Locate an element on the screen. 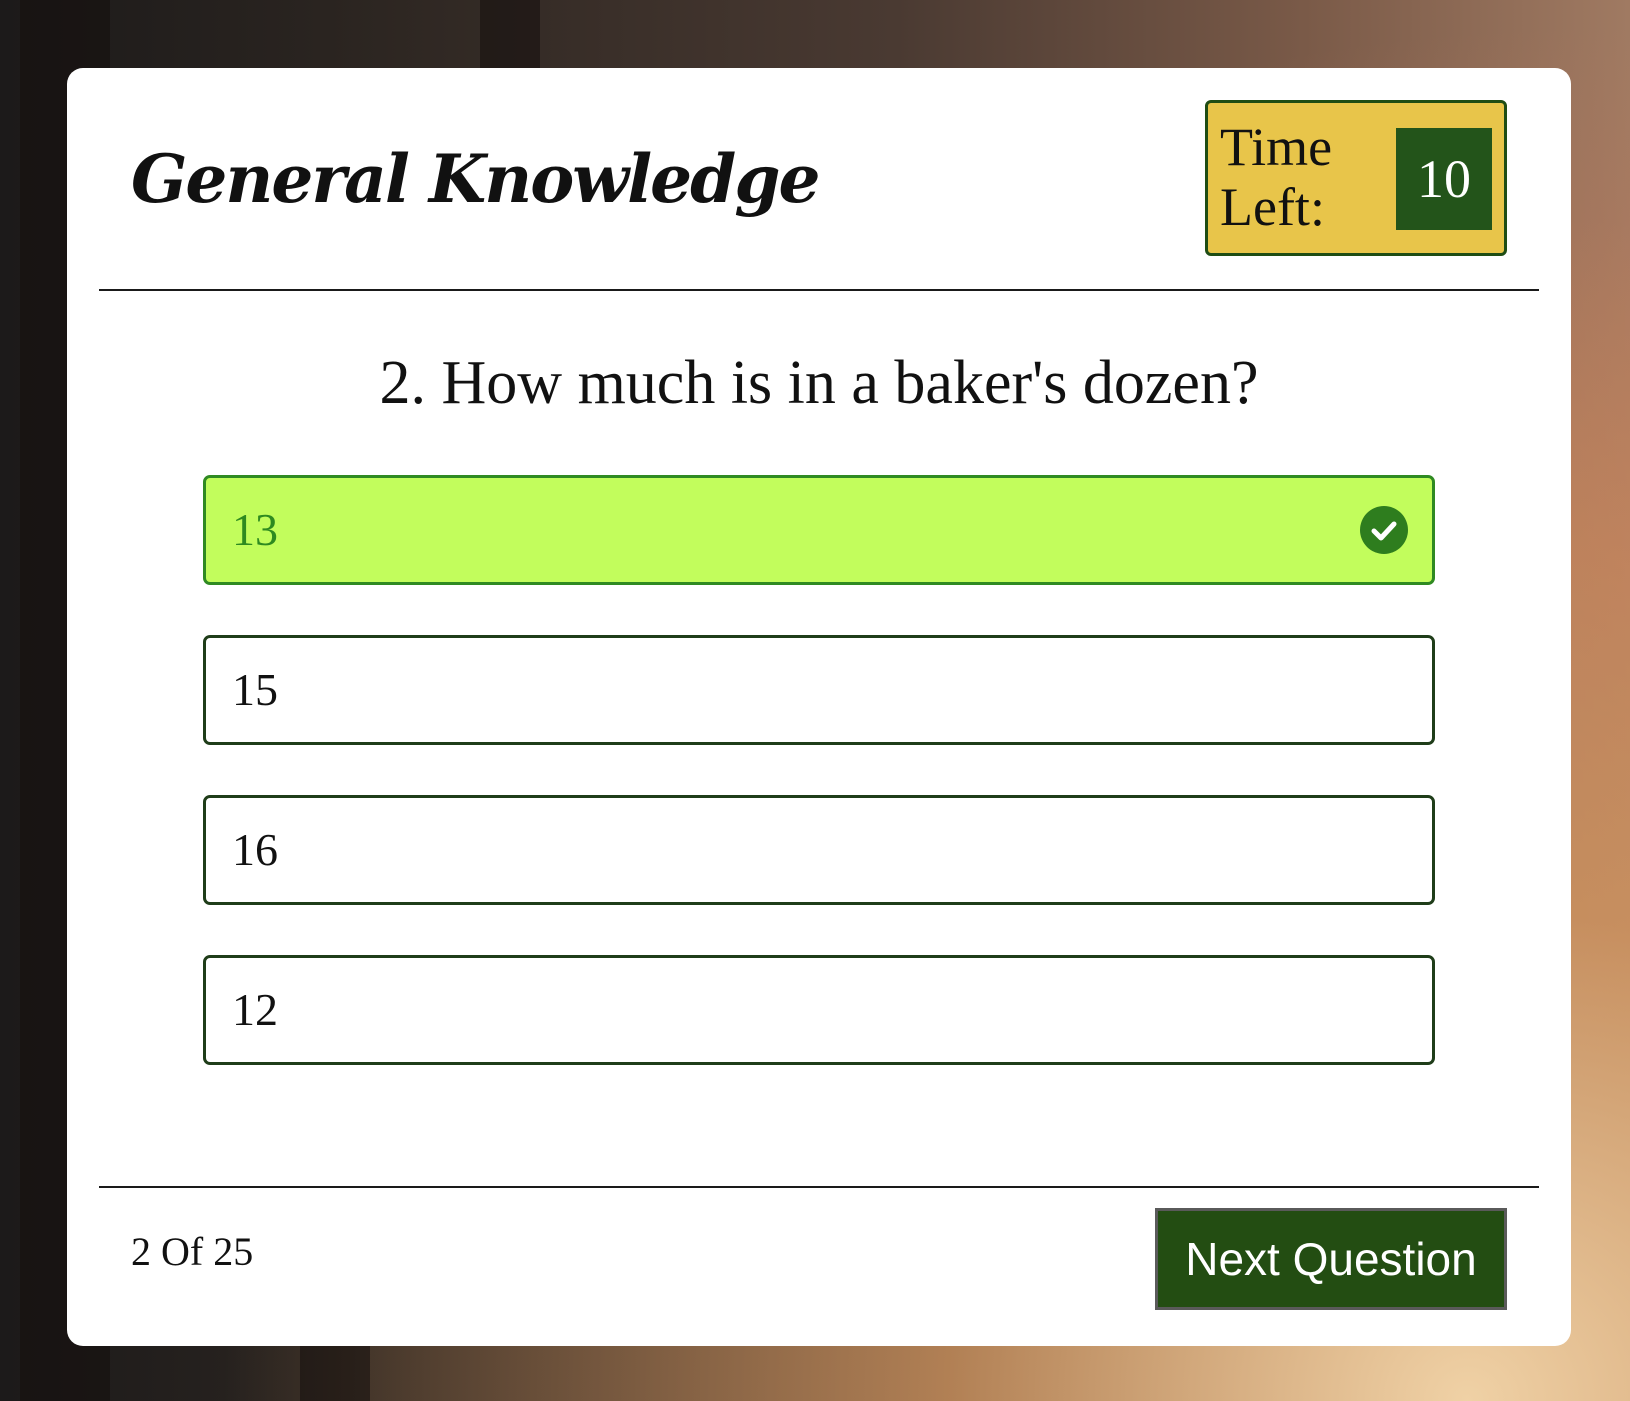 The height and width of the screenshot is (1401, 1630). timer-value: 10 is located at coordinates (1444, 179).